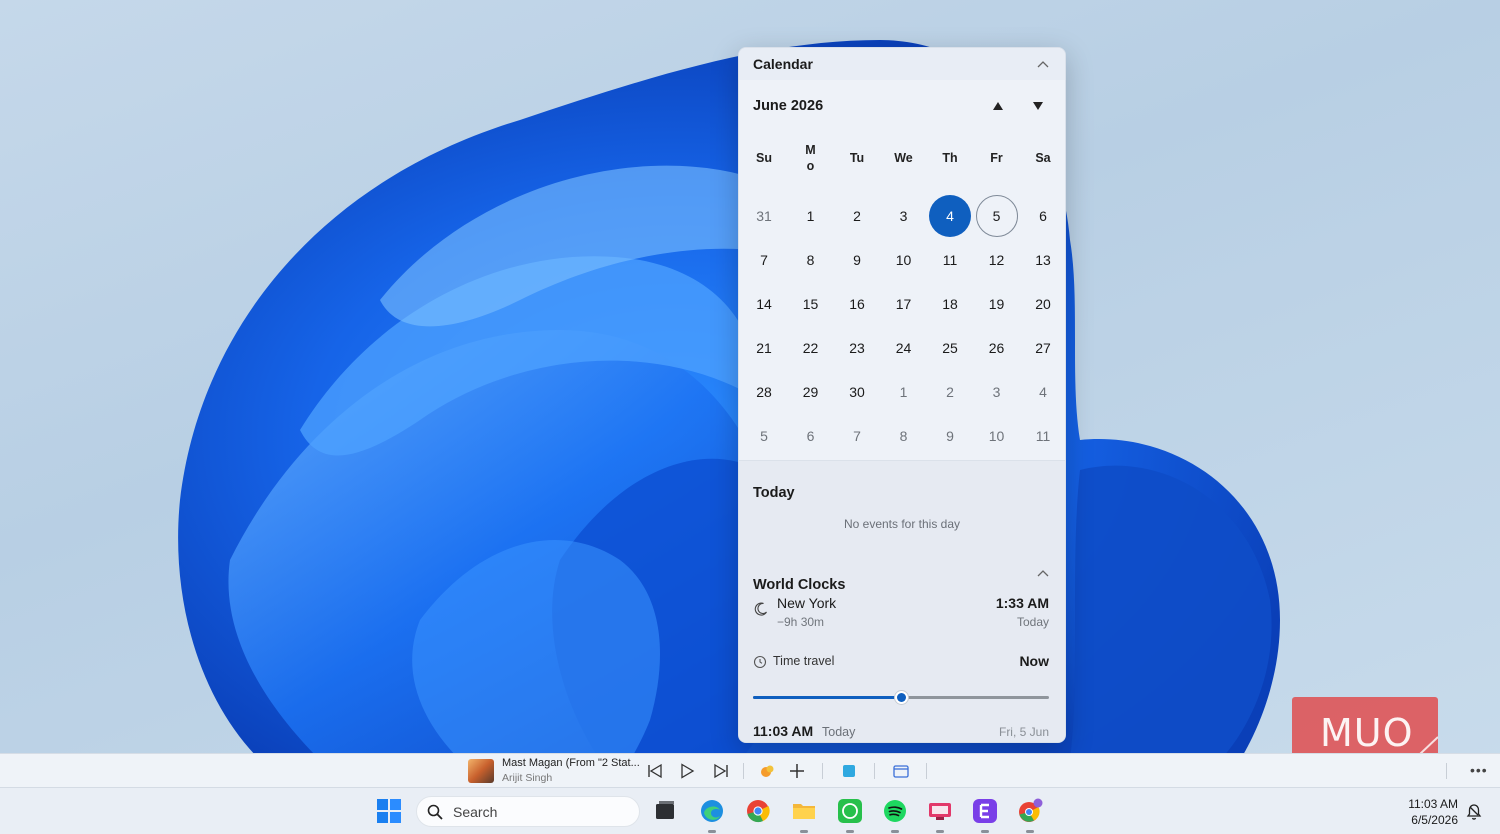  What do you see at coordinates (1479, 770) in the screenshot?
I see `more-options-icon: •••` at bounding box center [1479, 770].